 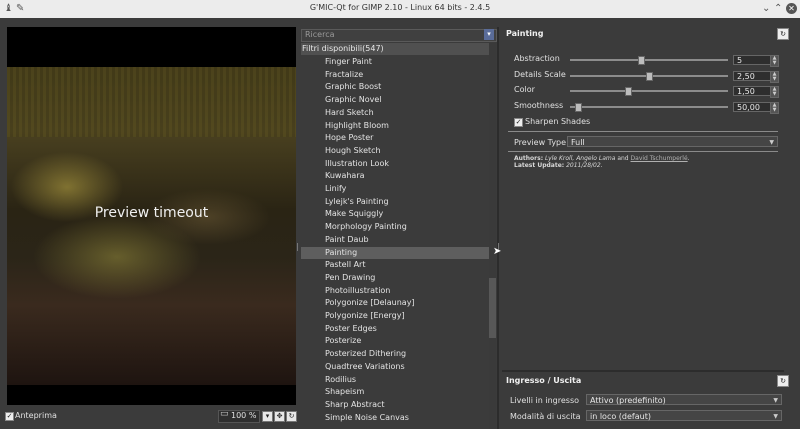 I want to click on latest-update-label: Latest Update:, so click(x=539, y=165).